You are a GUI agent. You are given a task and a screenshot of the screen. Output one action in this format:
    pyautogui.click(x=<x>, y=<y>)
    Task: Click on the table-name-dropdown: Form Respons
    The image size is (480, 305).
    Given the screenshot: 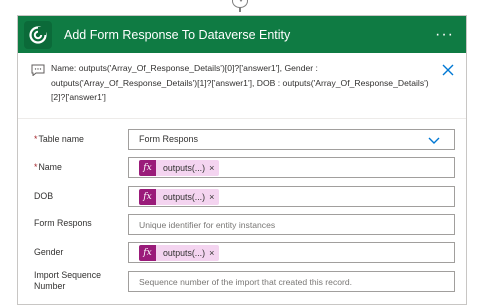 What is the action you would take?
    pyautogui.click(x=291, y=139)
    